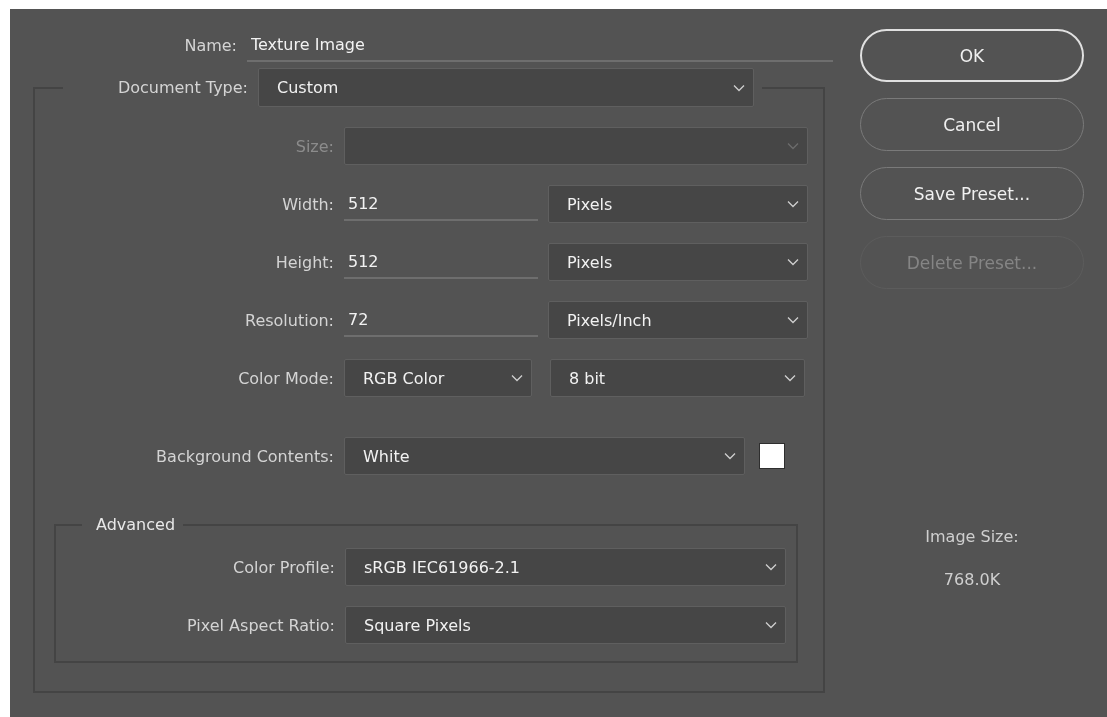  I want to click on size-label: Size:, so click(314, 146).